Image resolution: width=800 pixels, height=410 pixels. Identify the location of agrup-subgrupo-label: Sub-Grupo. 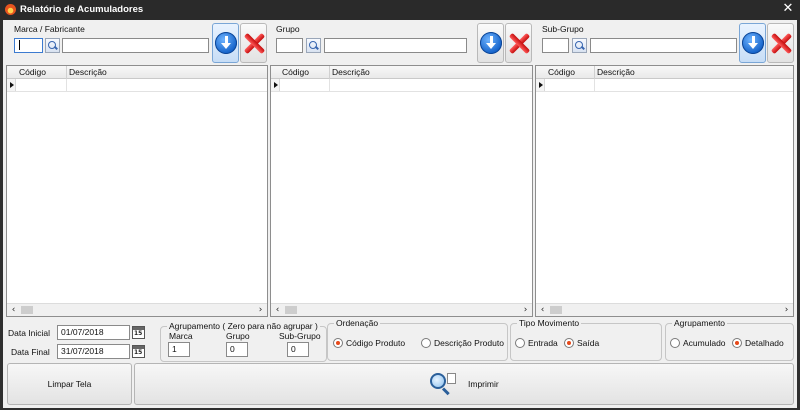
(300, 336).